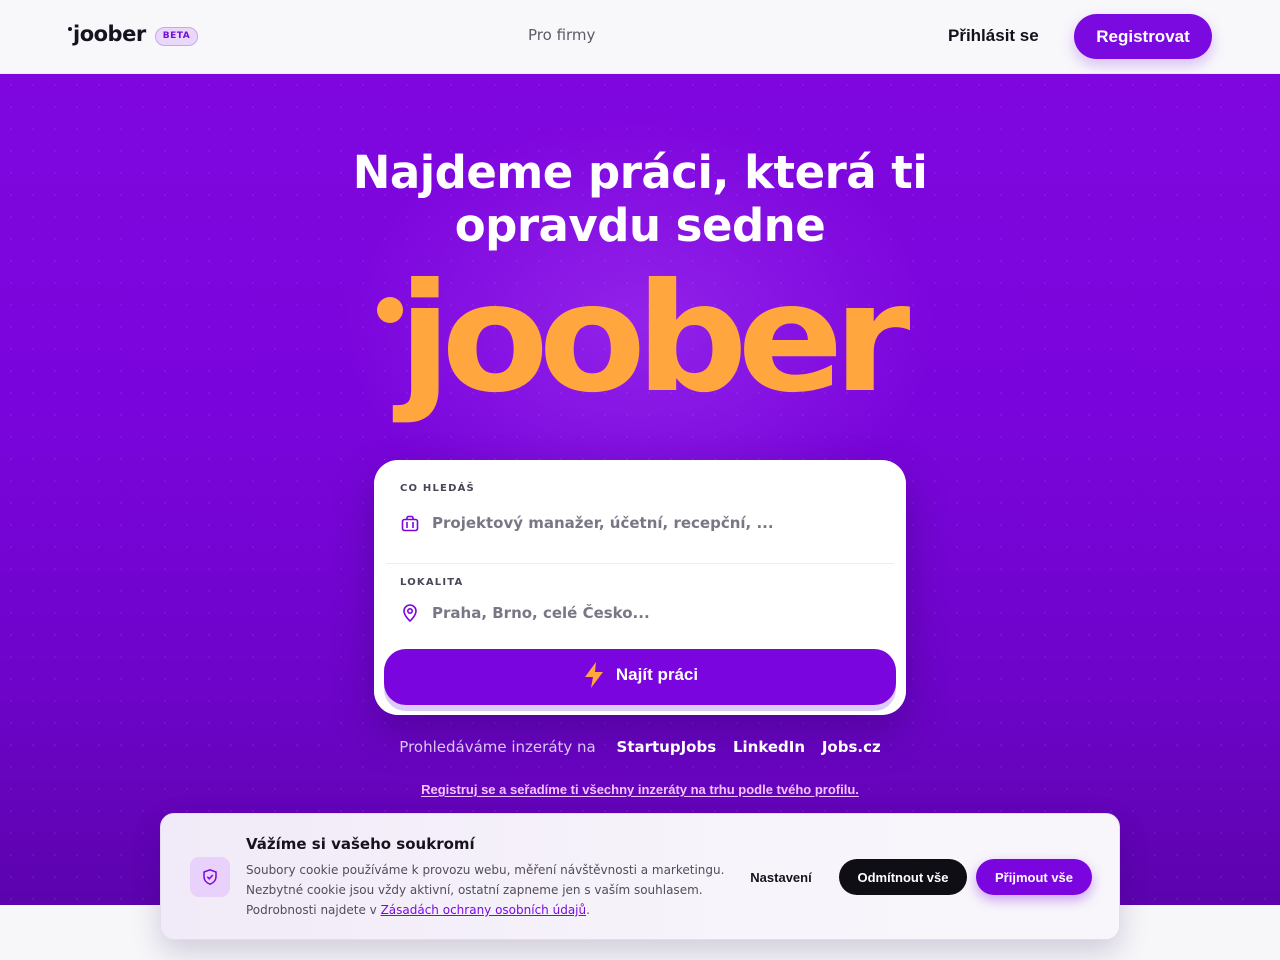 This screenshot has height=960, width=1280. Describe the element at coordinates (1143, 36) in the screenshot. I see `register-button: Registrovat` at that location.